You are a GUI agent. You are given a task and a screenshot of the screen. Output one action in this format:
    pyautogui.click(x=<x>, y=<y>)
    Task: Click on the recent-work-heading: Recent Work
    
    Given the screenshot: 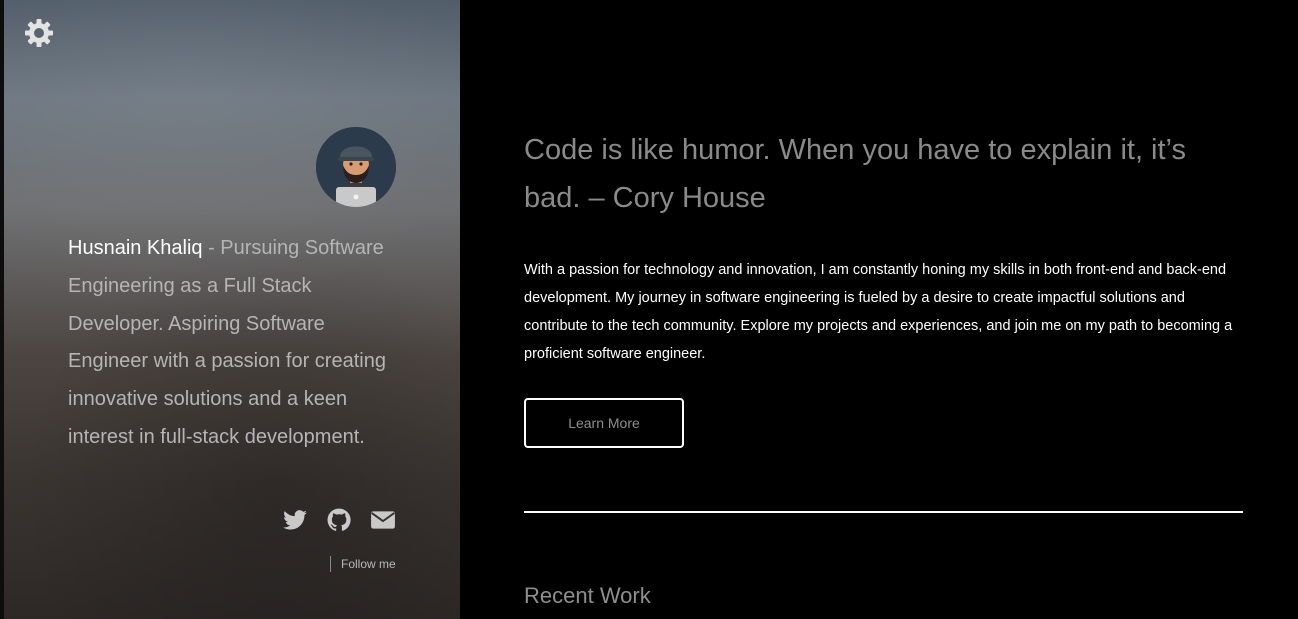 What is the action you would take?
    pyautogui.click(x=587, y=595)
    